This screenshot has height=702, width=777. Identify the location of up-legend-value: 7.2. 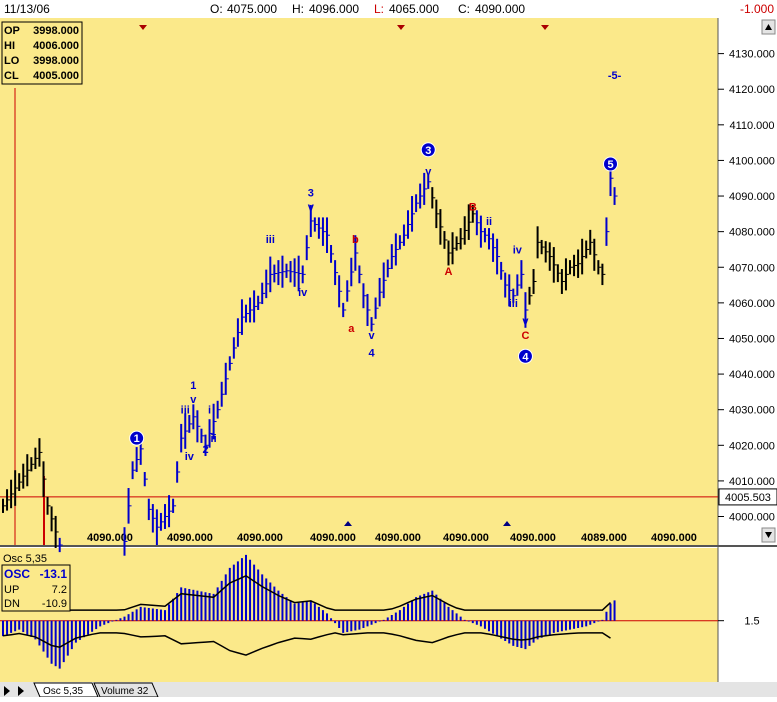
(59, 590).